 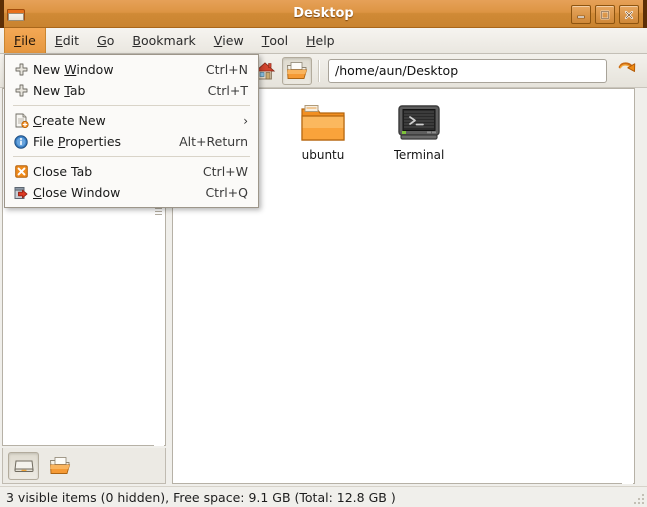 What do you see at coordinates (77, 141) in the screenshot?
I see `menu-item-label: File Properties` at bounding box center [77, 141].